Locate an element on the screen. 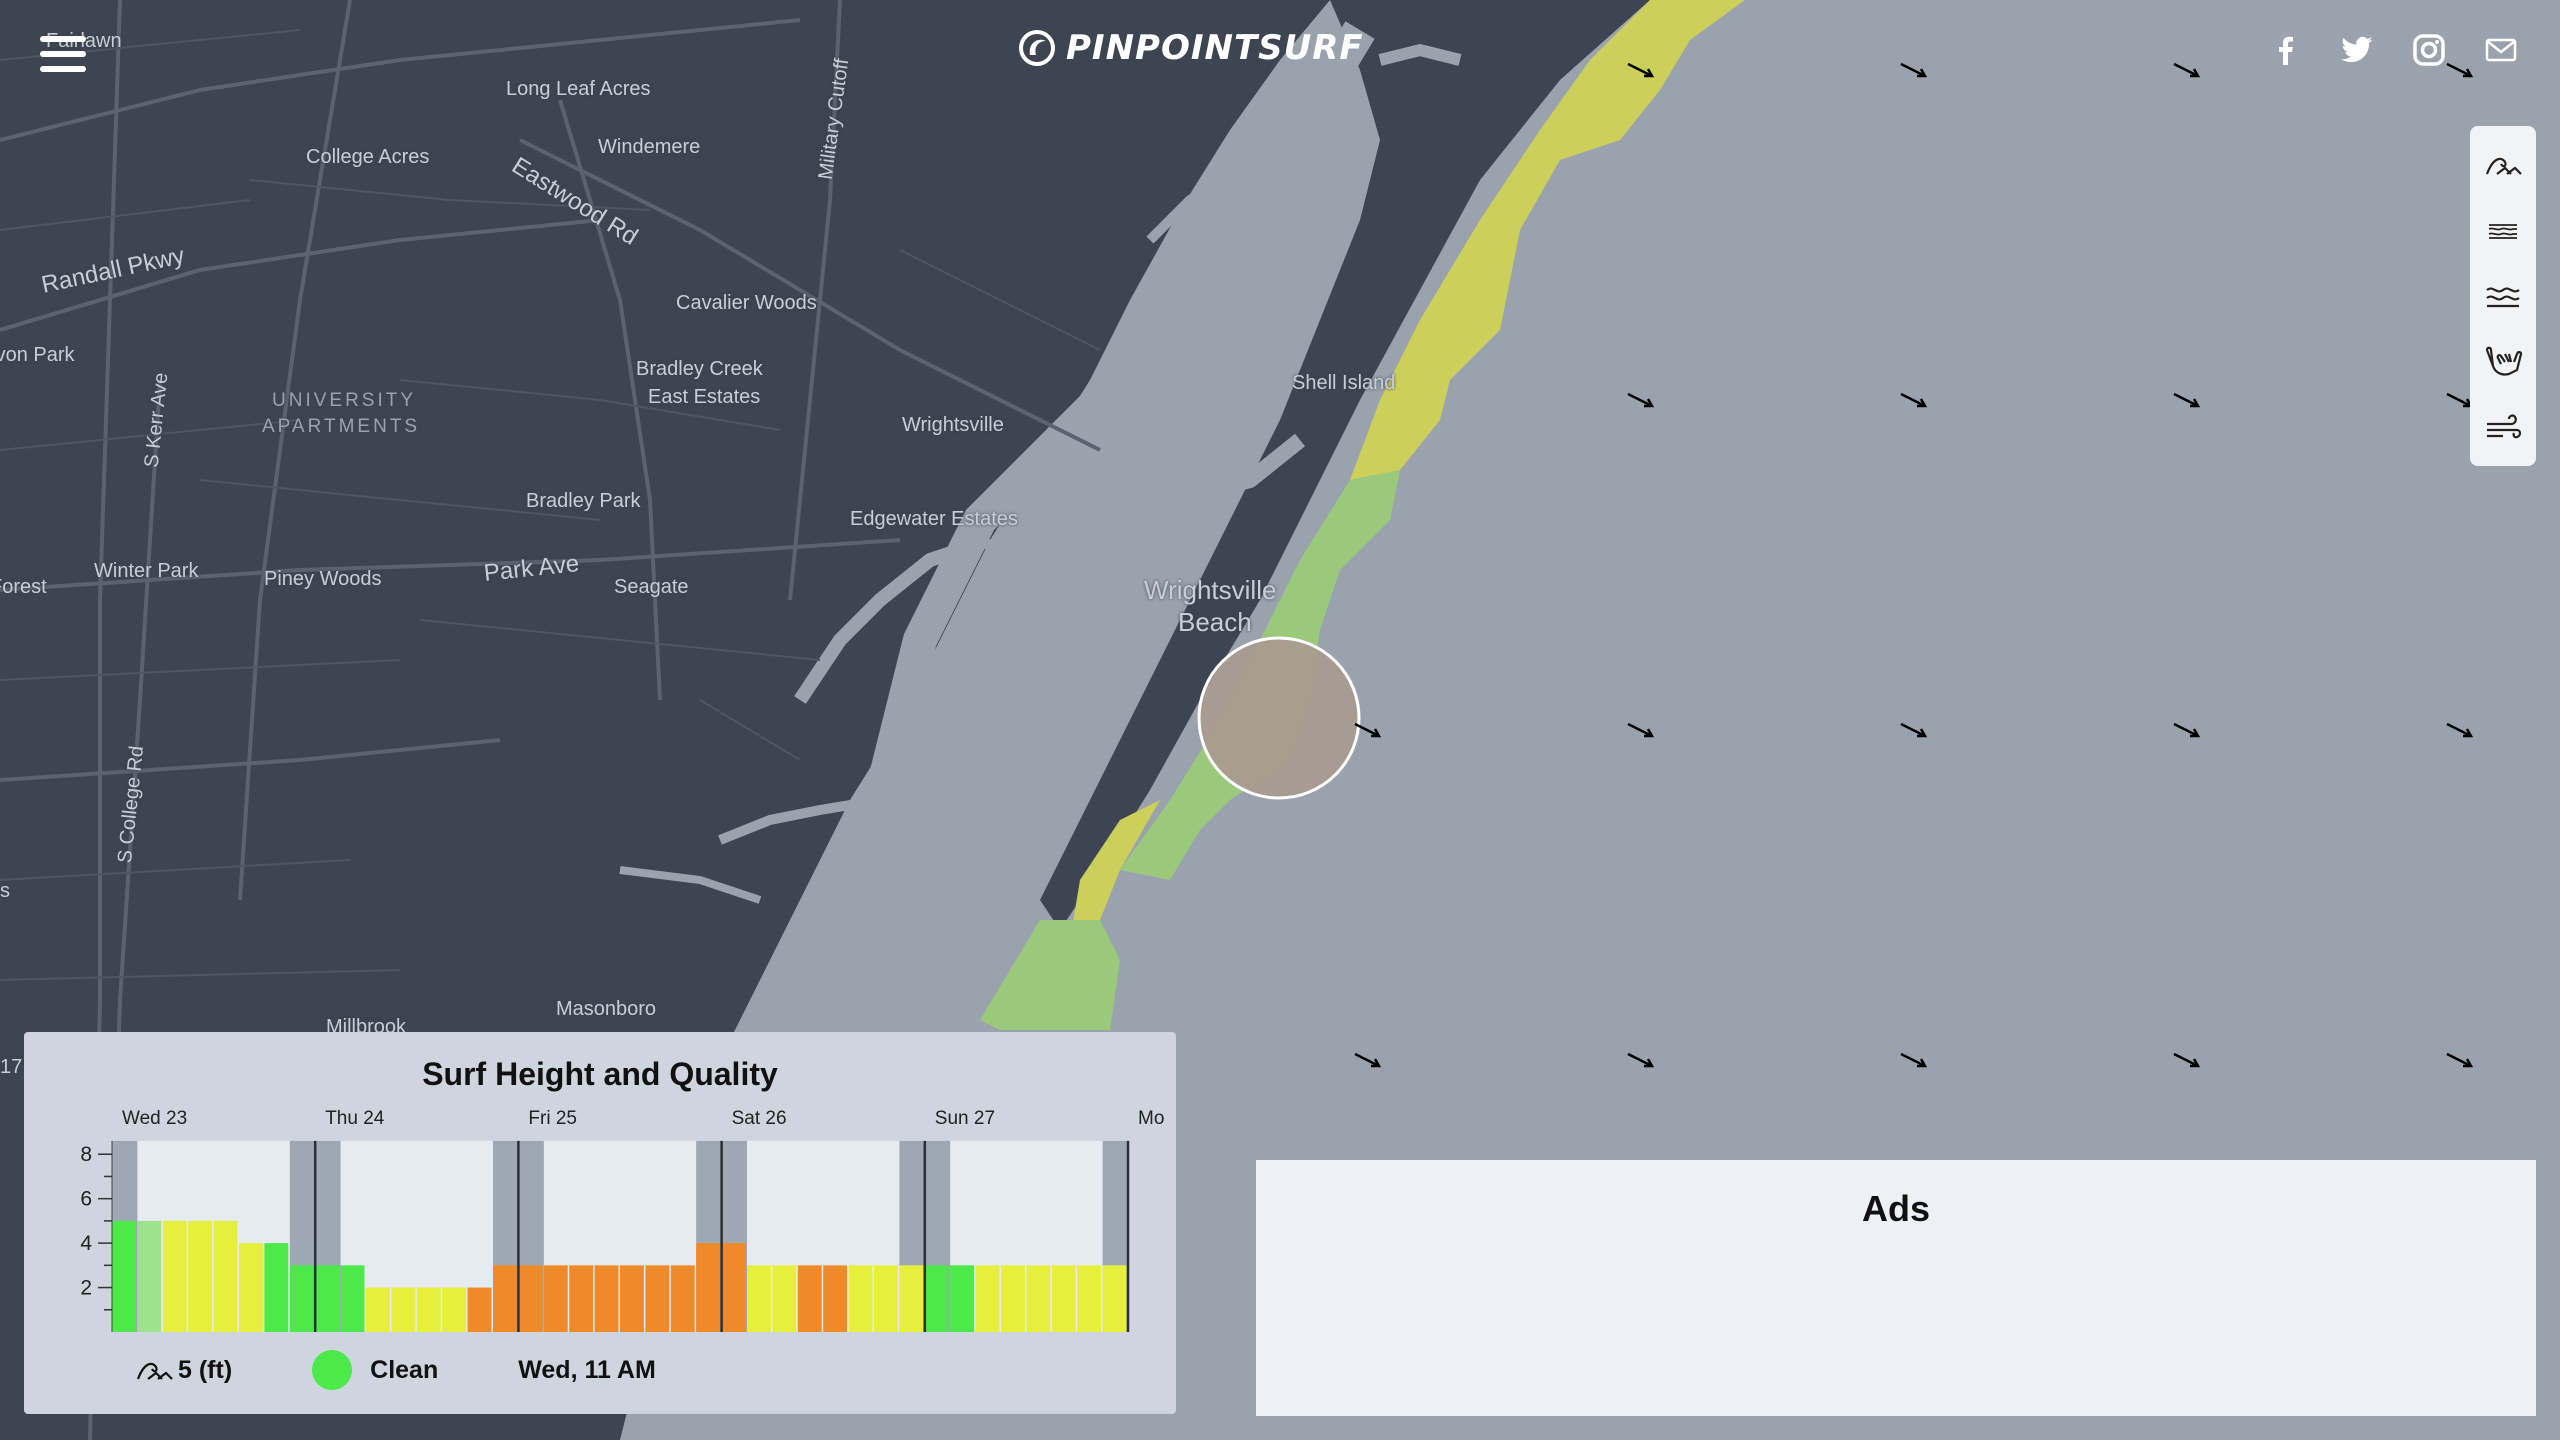 This screenshot has height=1440, width=2560. chart-y-tick-label: 2 is located at coordinates (86, 1288).